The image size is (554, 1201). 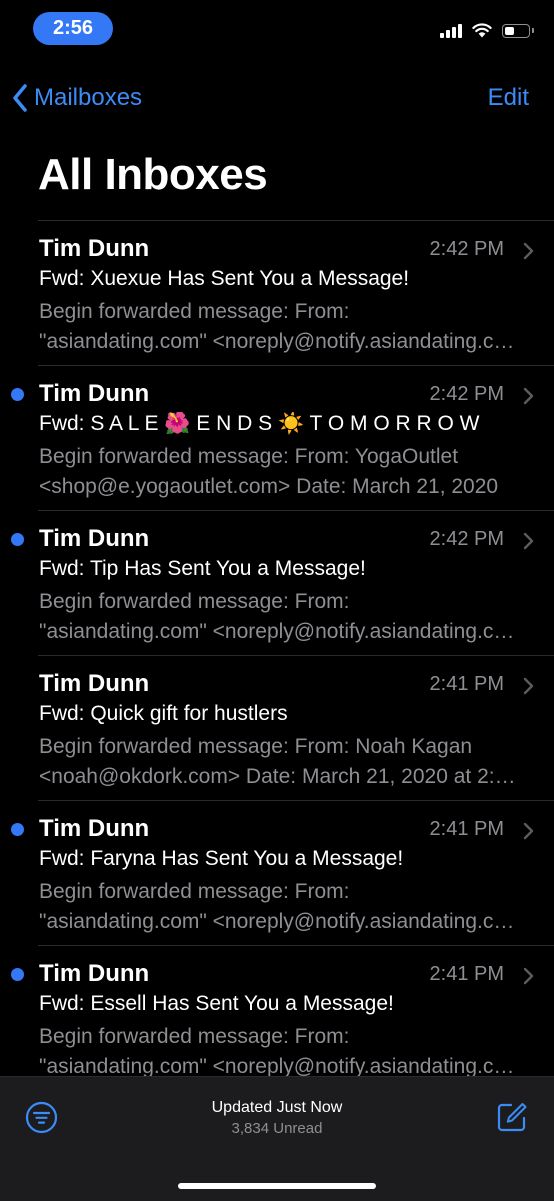 What do you see at coordinates (482, 30) in the screenshot?
I see `wifi-icon` at bounding box center [482, 30].